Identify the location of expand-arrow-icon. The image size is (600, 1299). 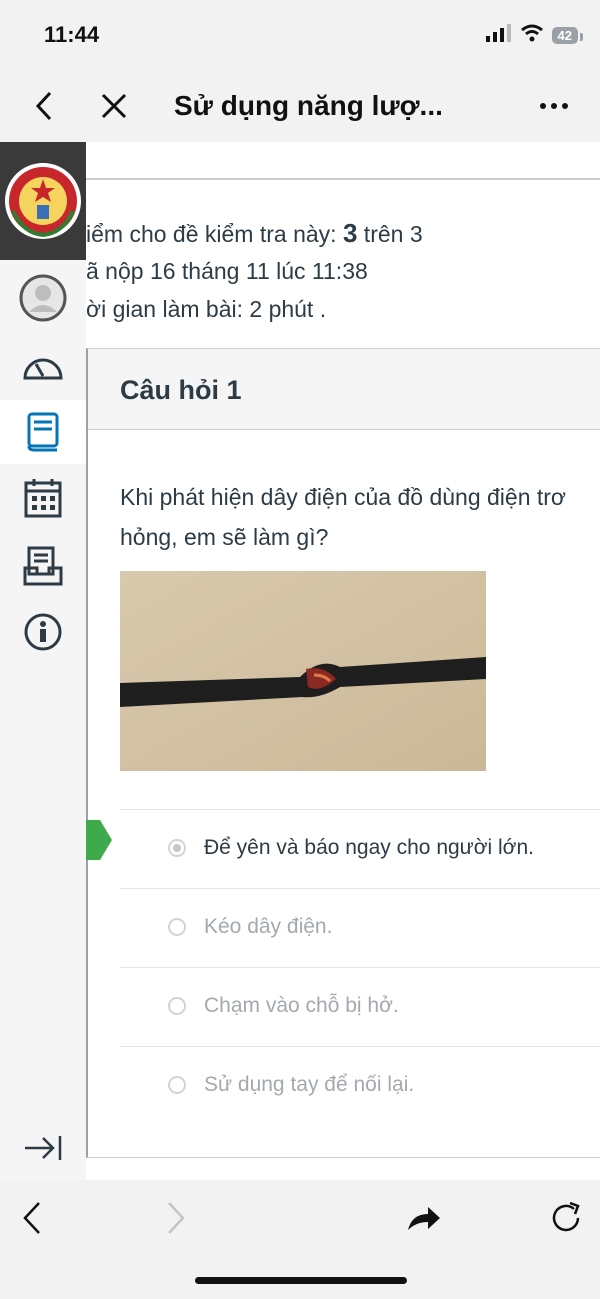
(43, 1148).